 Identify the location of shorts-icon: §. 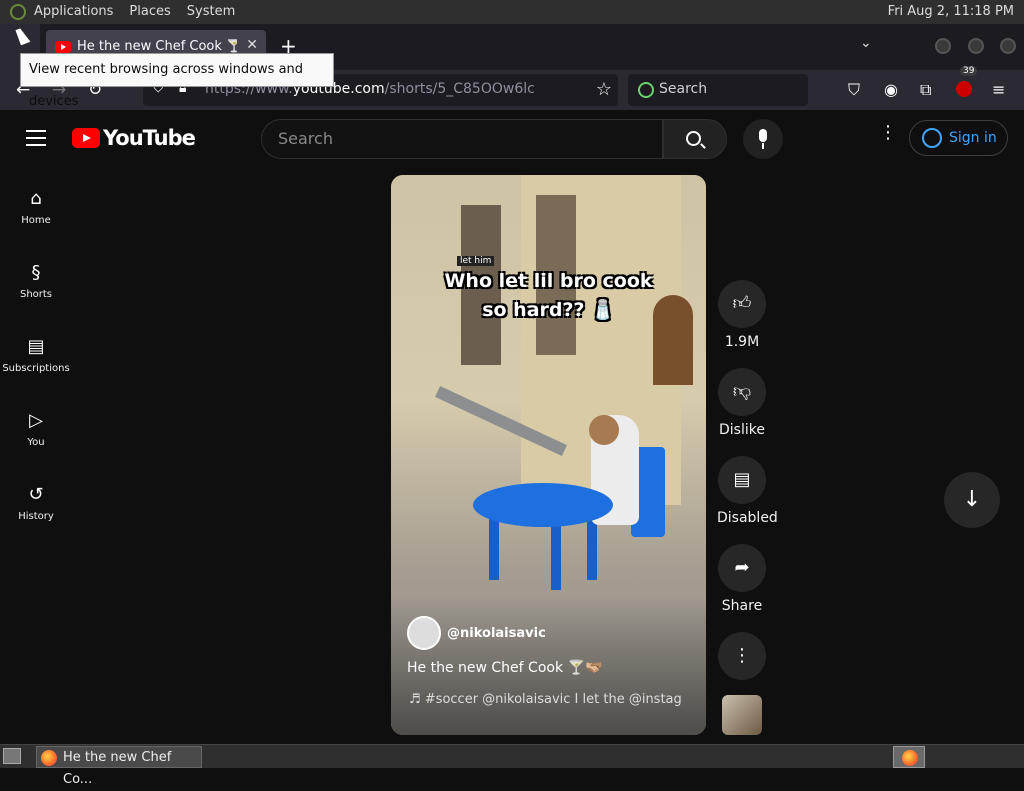
(36, 272).